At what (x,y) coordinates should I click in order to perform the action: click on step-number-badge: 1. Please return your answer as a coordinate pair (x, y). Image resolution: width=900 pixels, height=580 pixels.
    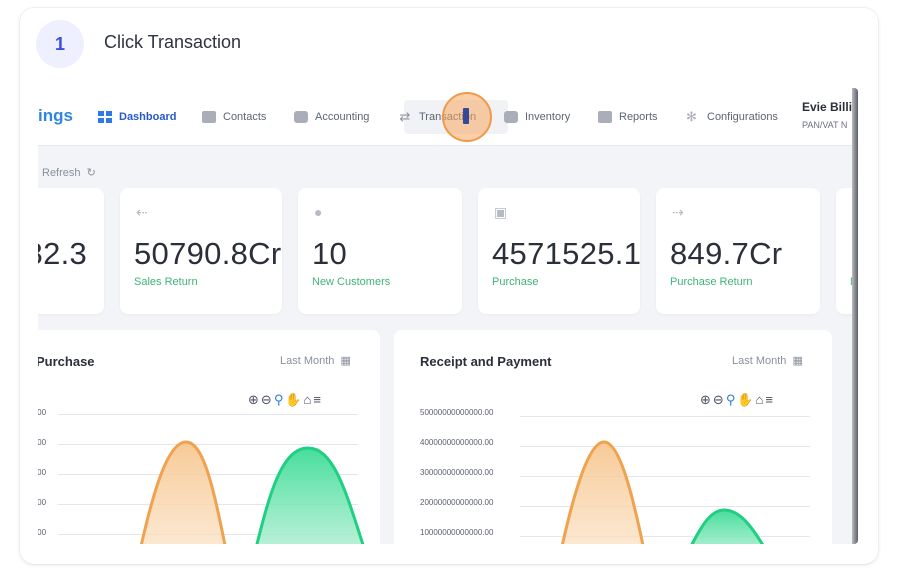
    Looking at the image, I should click on (60, 44).